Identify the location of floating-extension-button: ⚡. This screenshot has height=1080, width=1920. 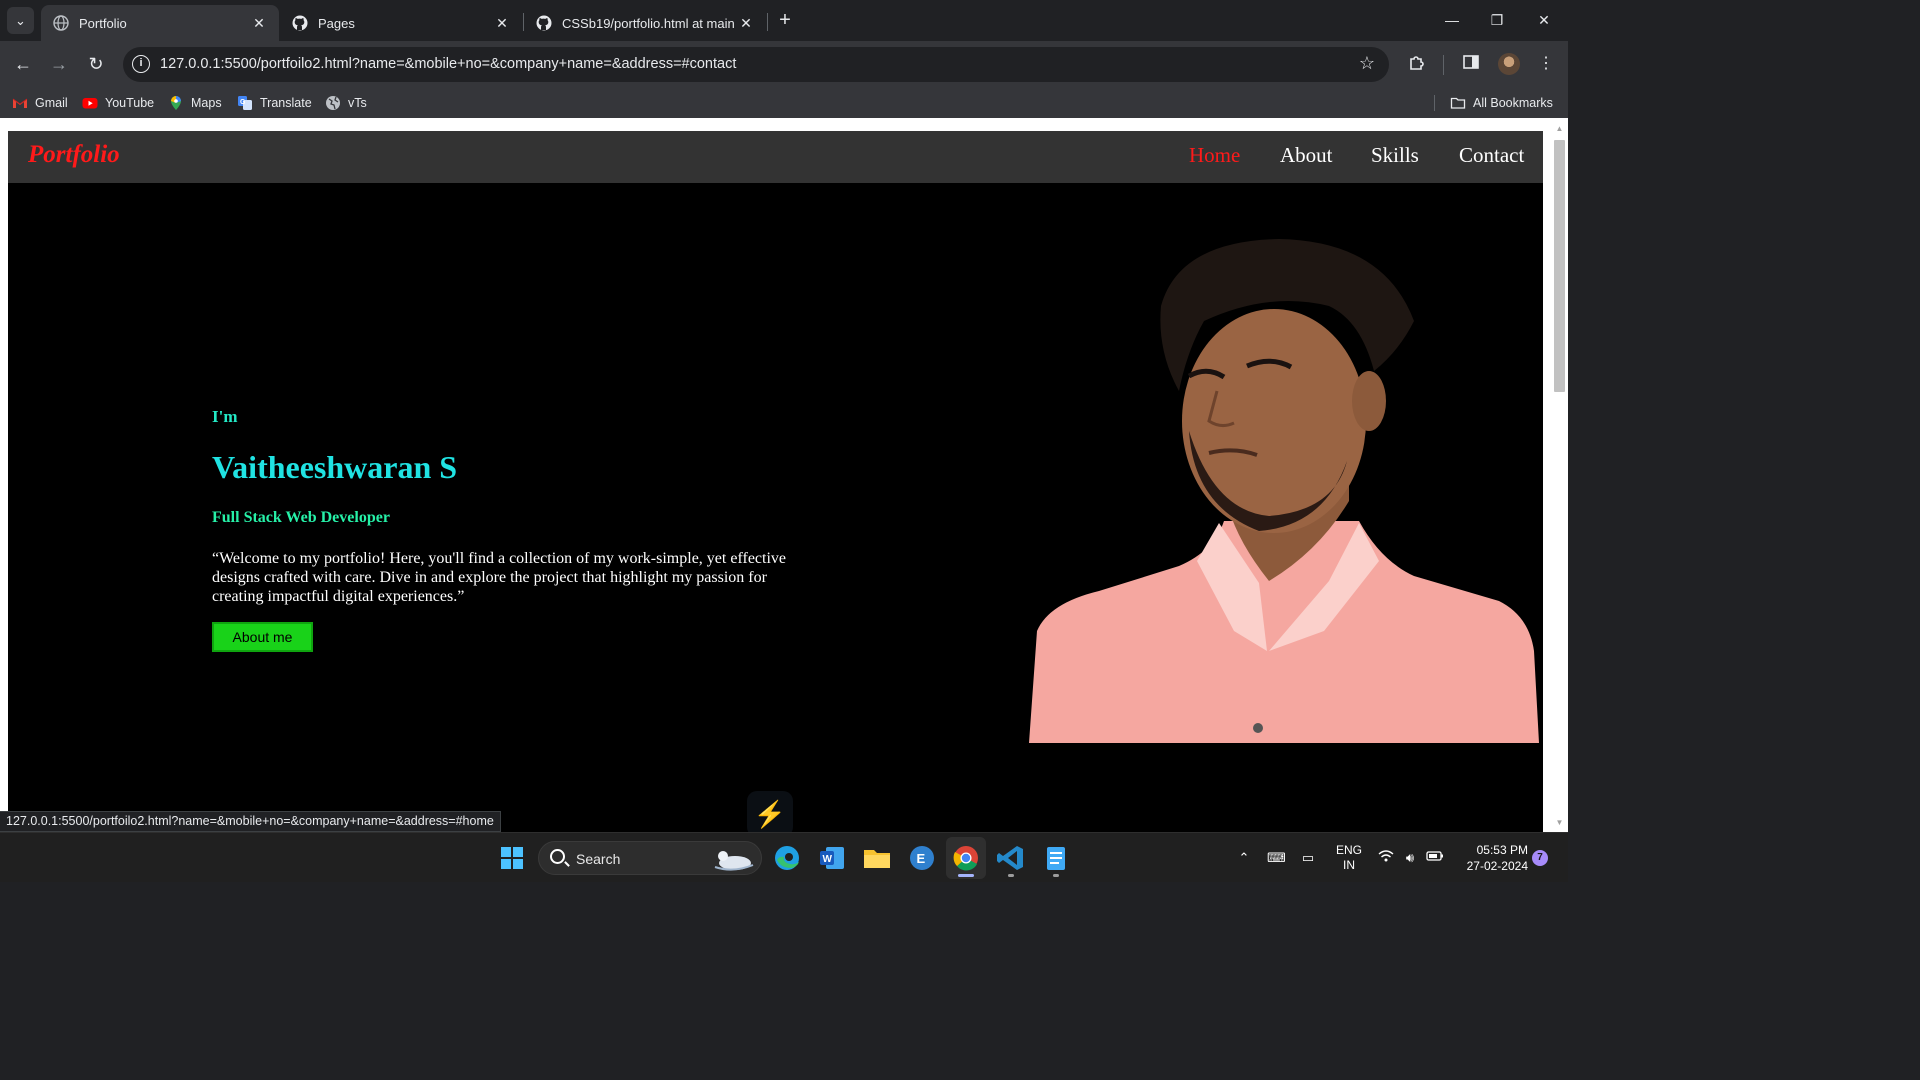
(770, 811).